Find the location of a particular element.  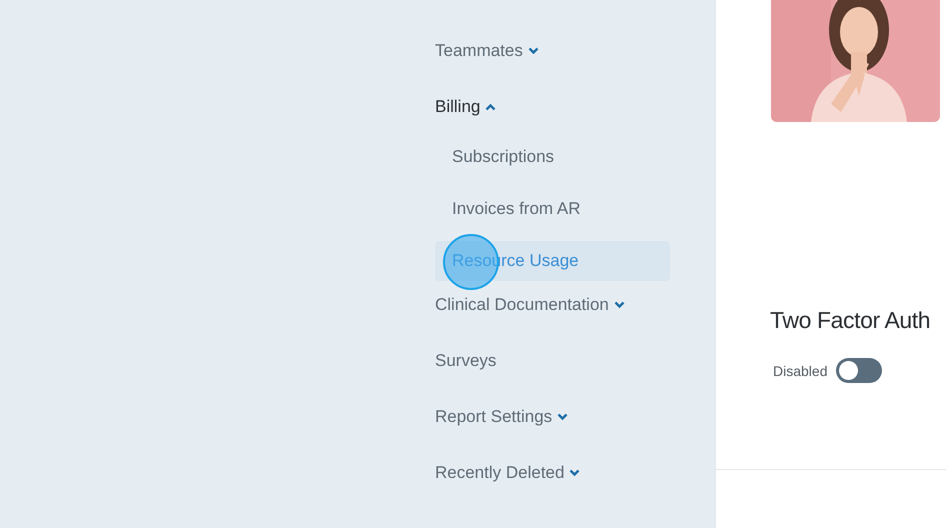

sidebar-item: Report Settings is located at coordinates (501, 417).